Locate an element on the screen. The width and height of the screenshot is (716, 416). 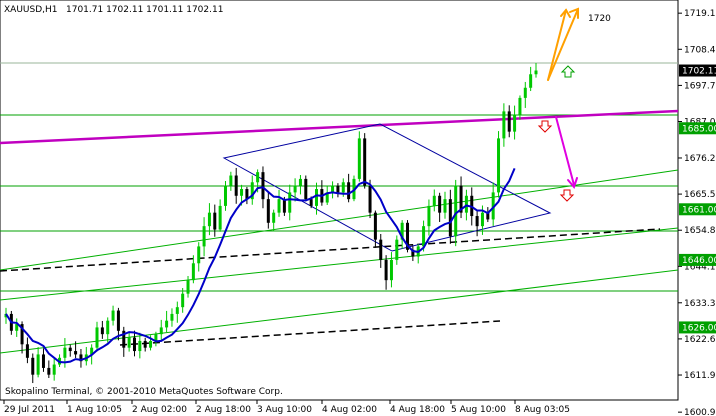
svg-text: 1646.00 is located at coordinates (699, 261).